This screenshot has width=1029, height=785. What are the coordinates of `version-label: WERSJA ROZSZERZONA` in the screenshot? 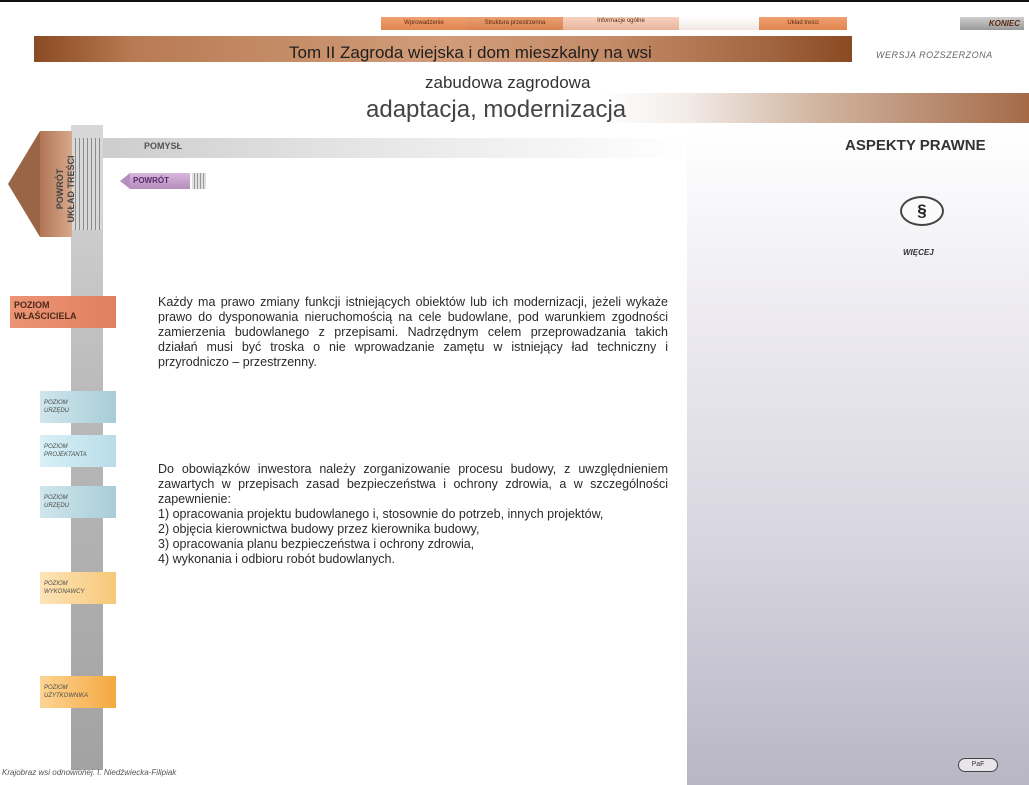 It's located at (934, 55).